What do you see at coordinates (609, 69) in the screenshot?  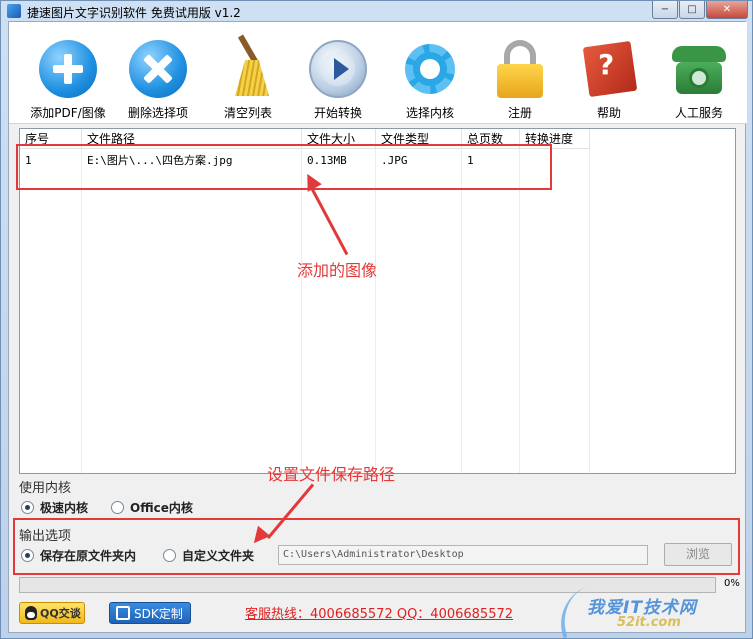 I see `help-book-icon: ?` at bounding box center [609, 69].